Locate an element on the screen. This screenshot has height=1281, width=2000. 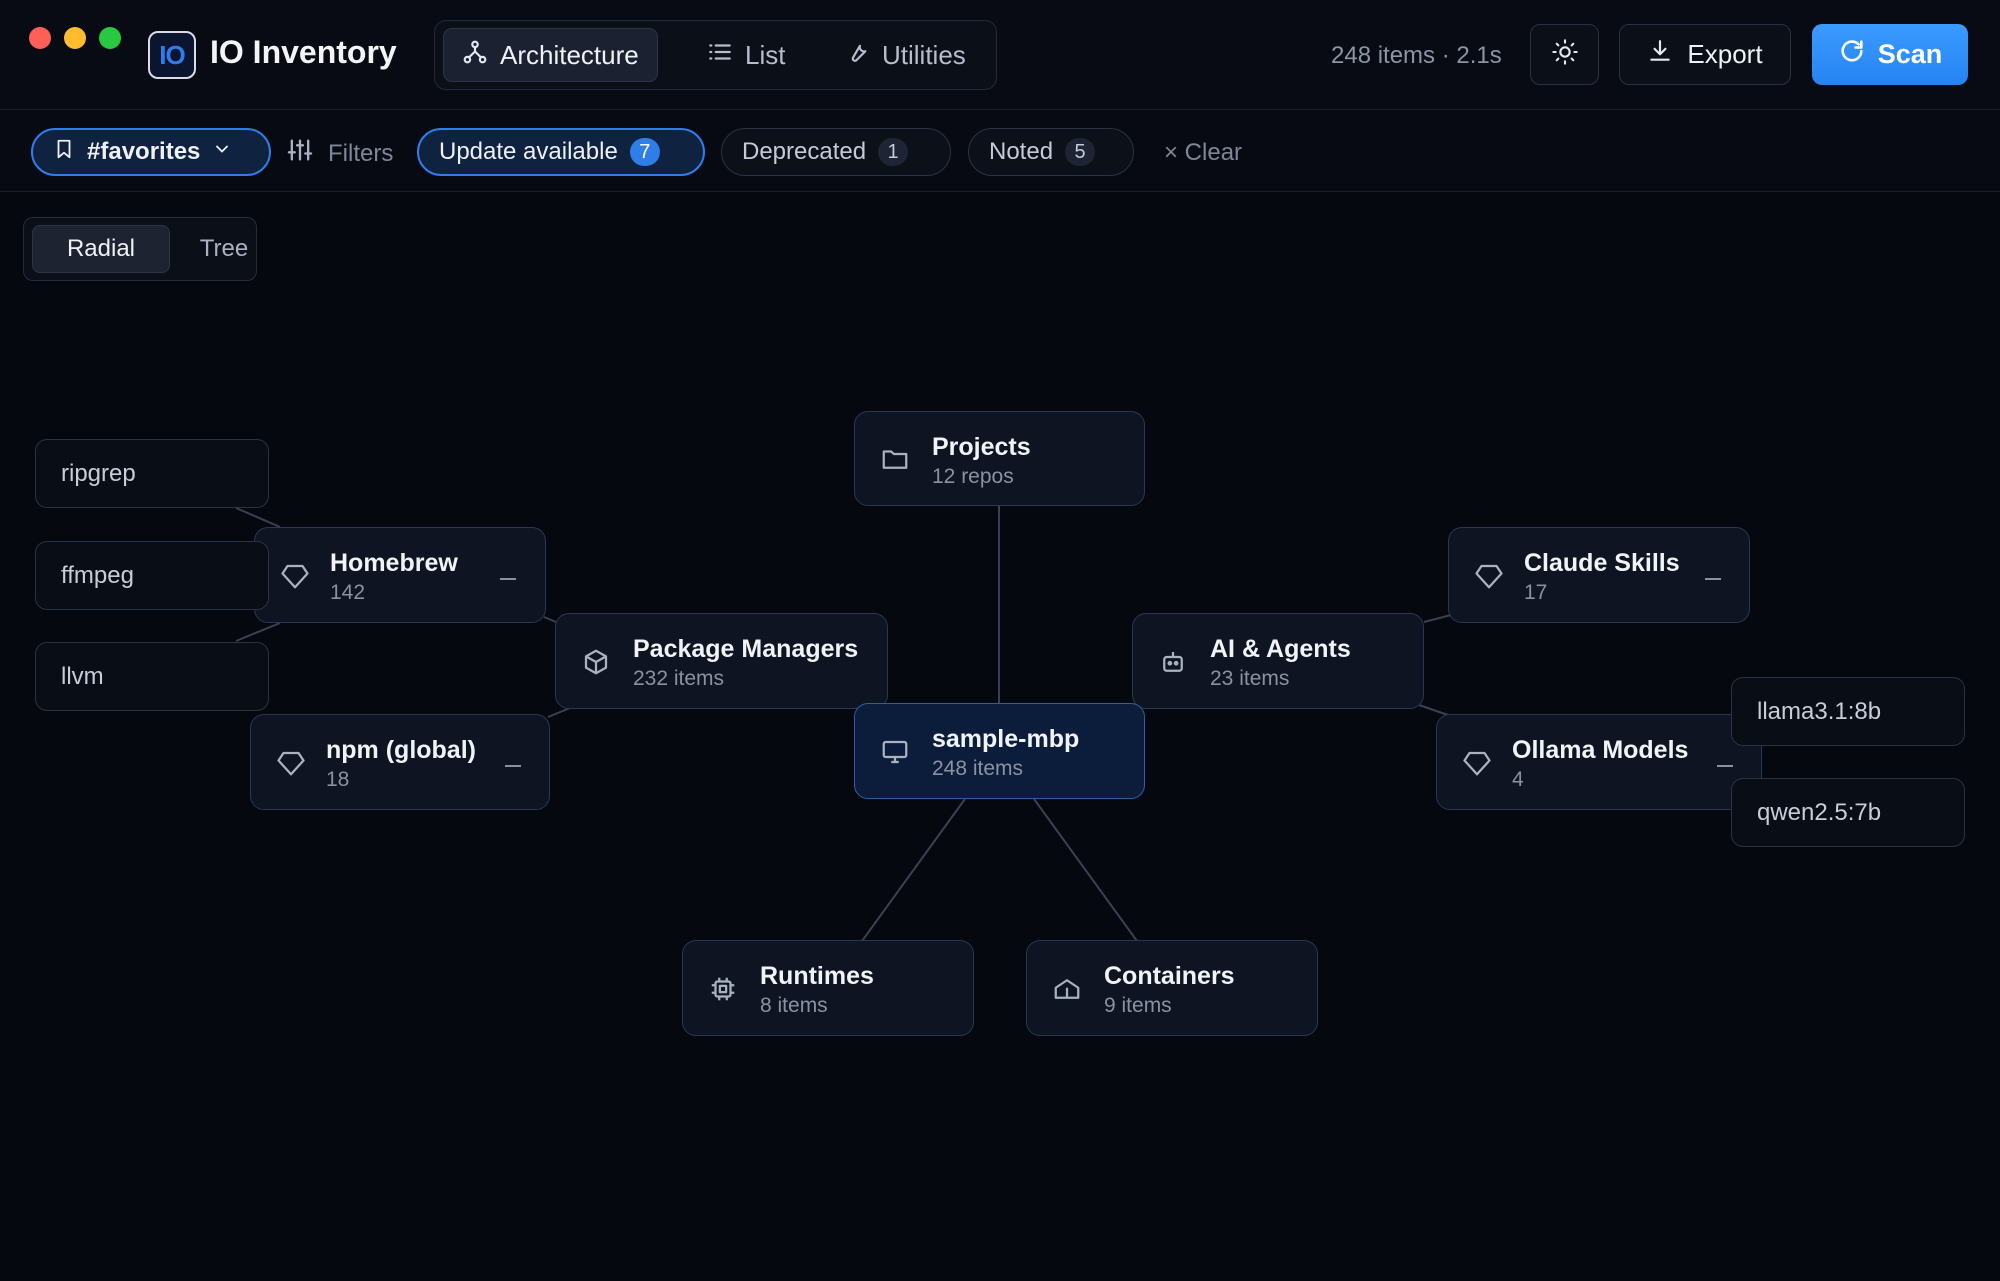
node-containers-sub: 9 items is located at coordinates (1138, 1005).